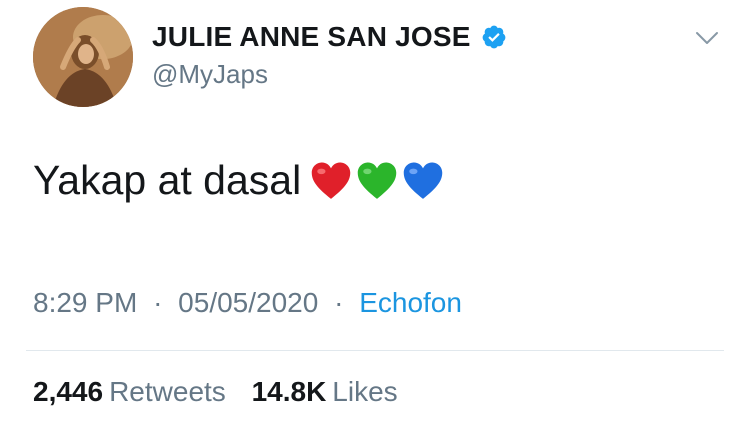  I want to click on tweet-text: Yakap at dasal, so click(167, 180).